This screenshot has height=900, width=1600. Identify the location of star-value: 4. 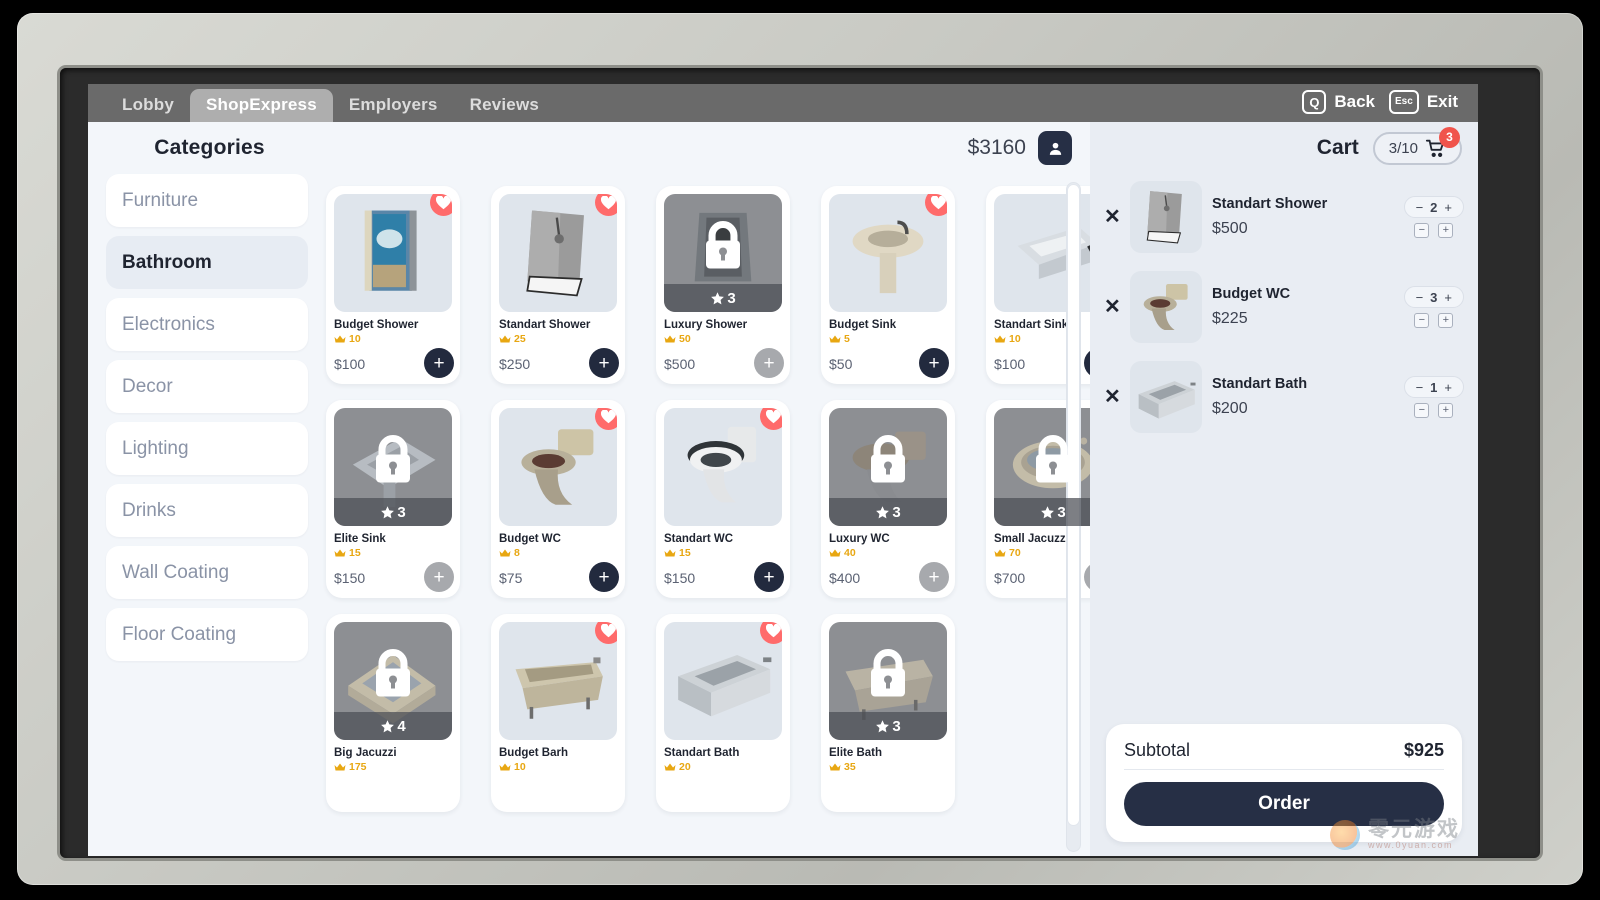
(401, 726).